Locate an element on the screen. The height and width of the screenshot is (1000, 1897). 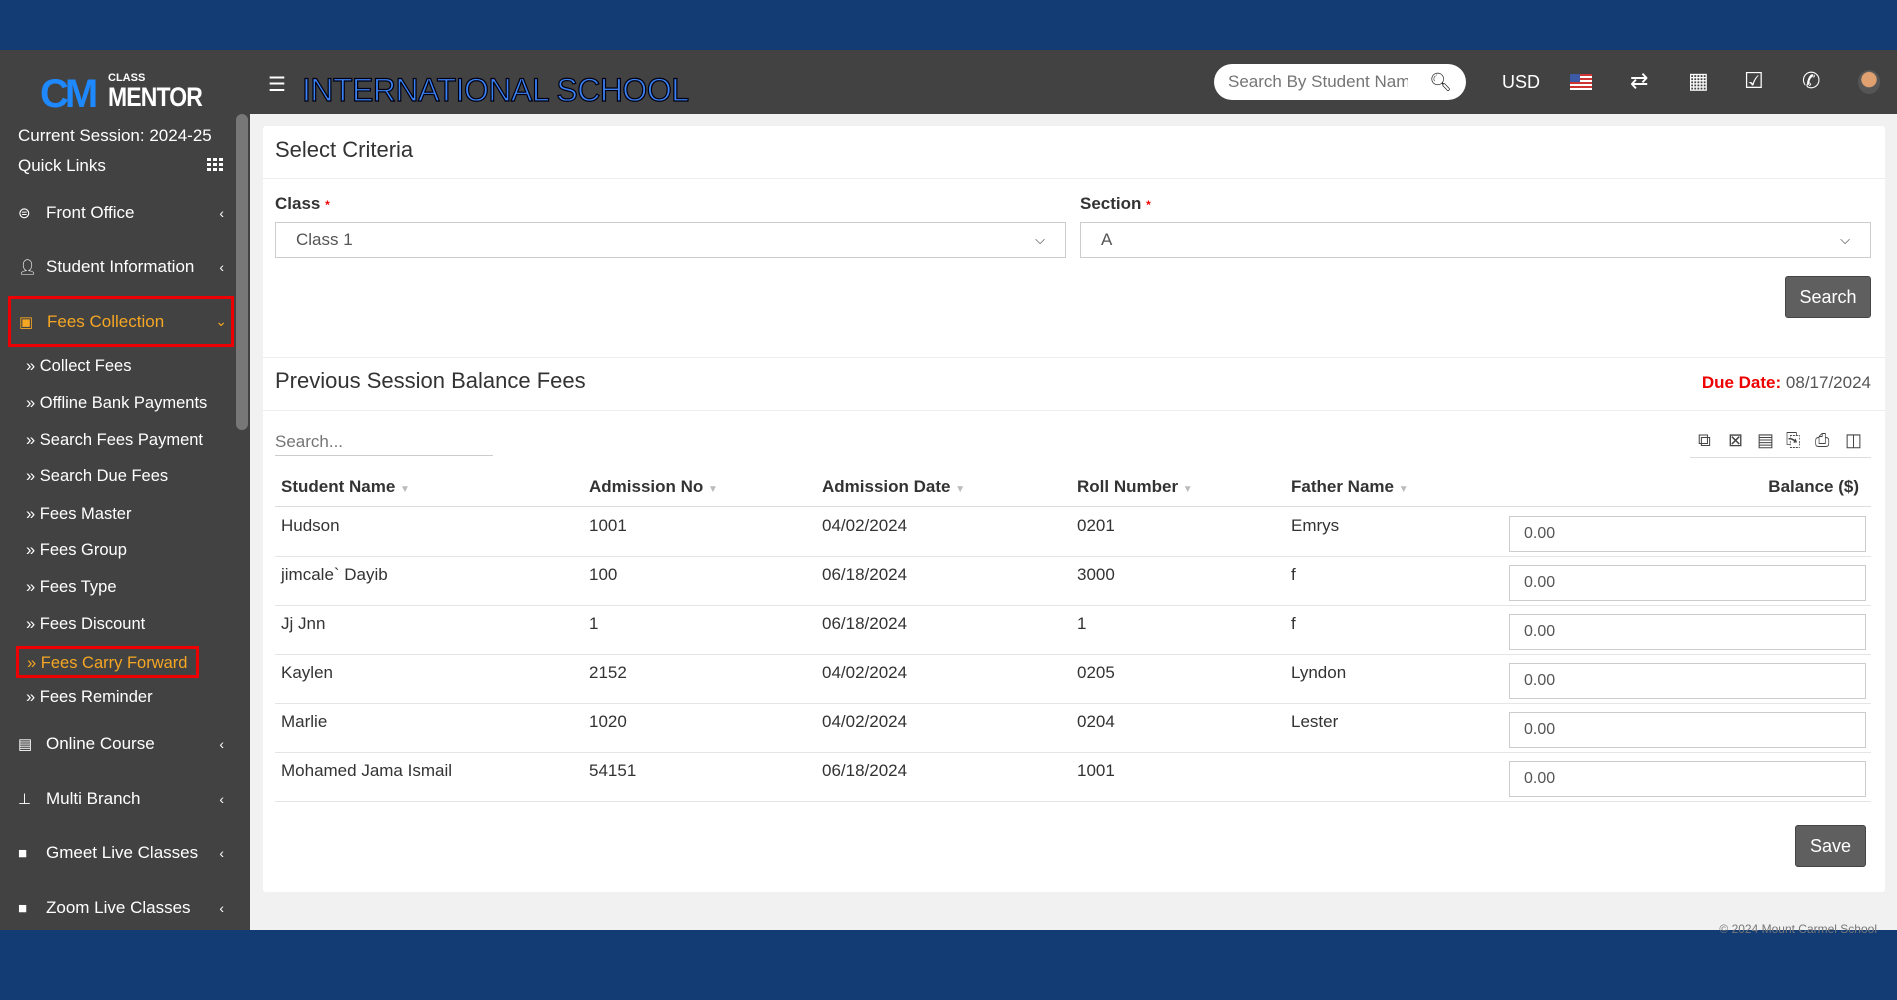
submenu-fees-carry-forward: » Fees Carry Forward is located at coordinates (107, 662).